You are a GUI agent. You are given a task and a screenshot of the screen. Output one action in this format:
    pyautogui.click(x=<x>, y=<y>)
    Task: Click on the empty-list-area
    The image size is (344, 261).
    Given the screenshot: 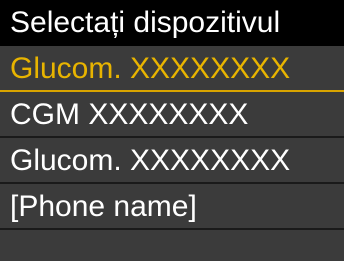 What is the action you would take?
    pyautogui.click(x=172, y=245)
    